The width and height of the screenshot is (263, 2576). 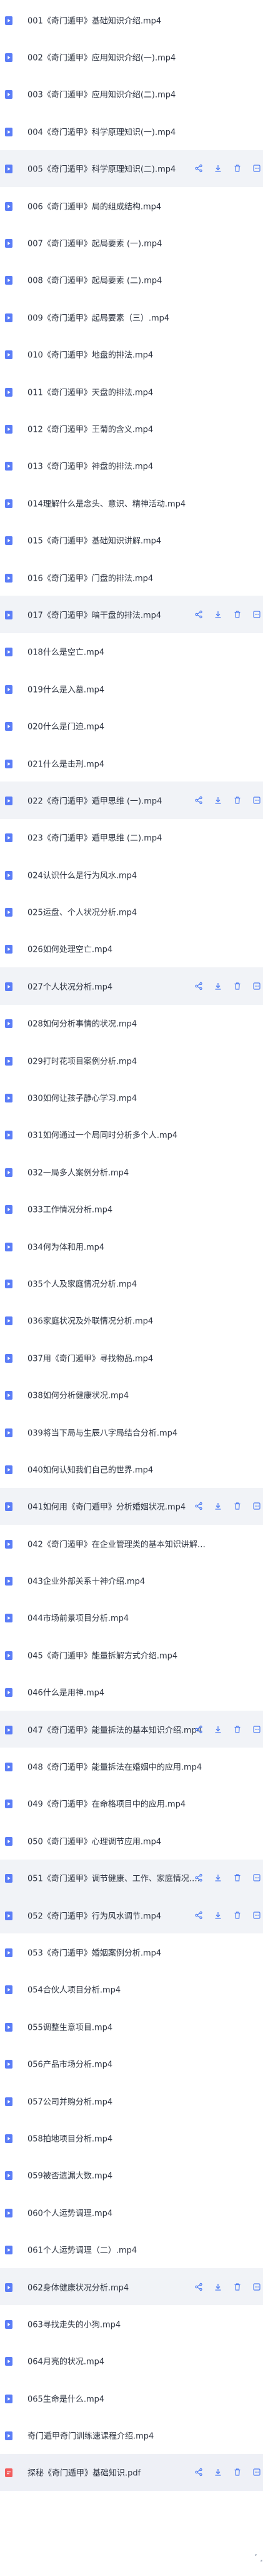 What do you see at coordinates (131, 57) in the screenshot?
I see `file-row: 002《奇门遁甲》应用知识介绍(一).mp4` at bounding box center [131, 57].